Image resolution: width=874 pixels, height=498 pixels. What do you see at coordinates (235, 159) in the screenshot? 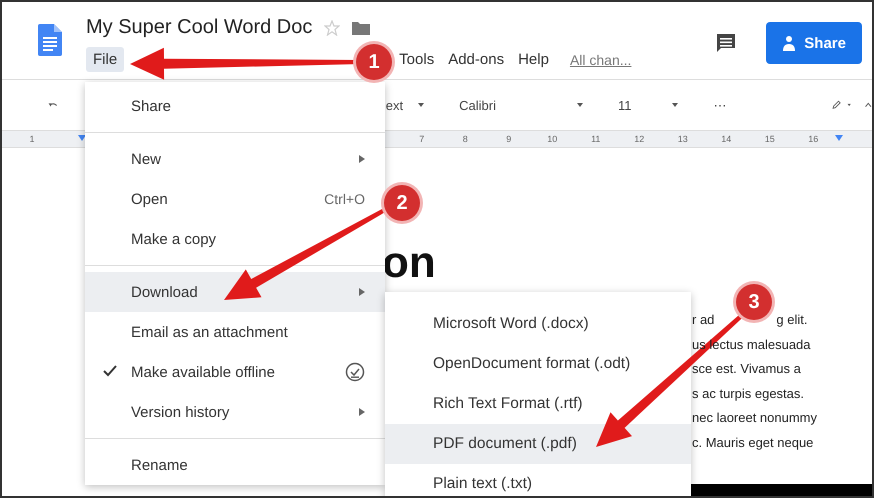
I see `menu-item: New` at bounding box center [235, 159].